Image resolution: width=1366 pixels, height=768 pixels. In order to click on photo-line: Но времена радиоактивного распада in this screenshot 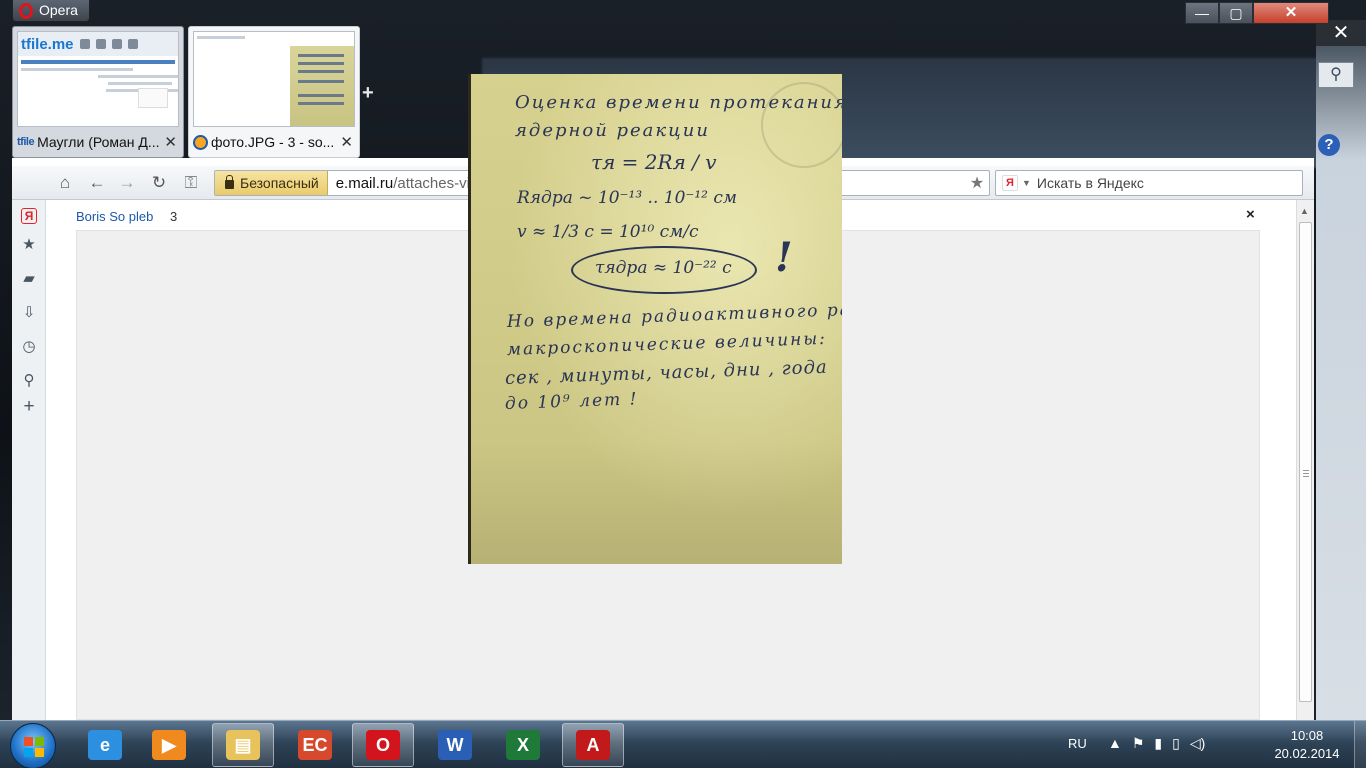, I will do `click(674, 314)`.